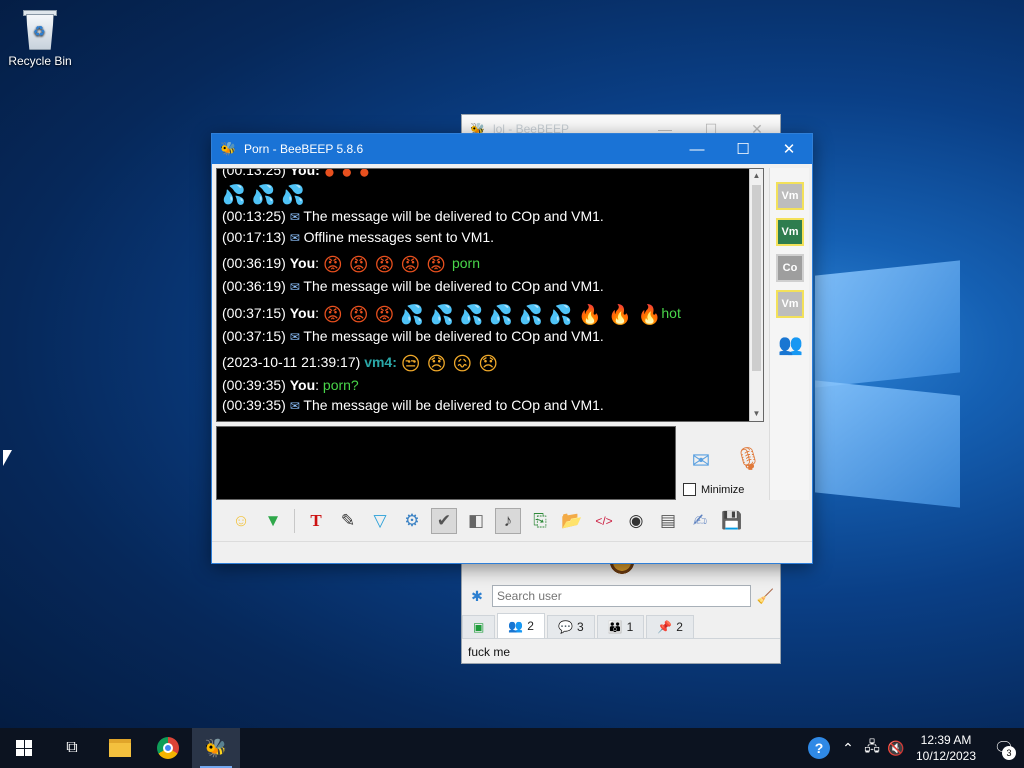 The width and height of the screenshot is (1024, 768). I want to click on network-status-icon: ▣, so click(479, 627).